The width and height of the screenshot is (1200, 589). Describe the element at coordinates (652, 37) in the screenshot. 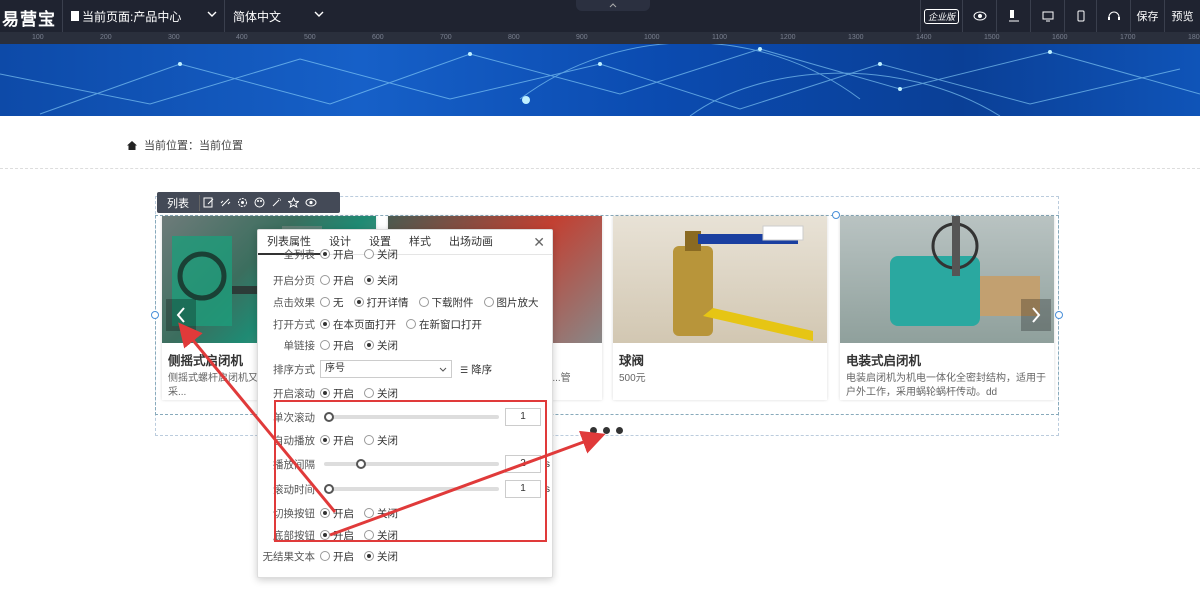

I see `ruler-tick: 1000` at that location.